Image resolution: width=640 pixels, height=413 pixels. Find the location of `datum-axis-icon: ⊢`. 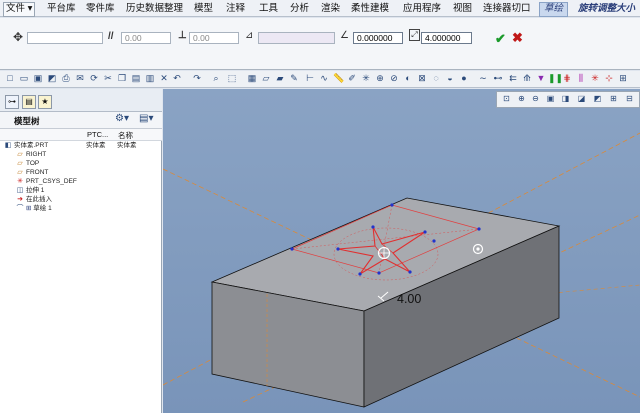

datum-axis-icon: ⊢ is located at coordinates (310, 78).